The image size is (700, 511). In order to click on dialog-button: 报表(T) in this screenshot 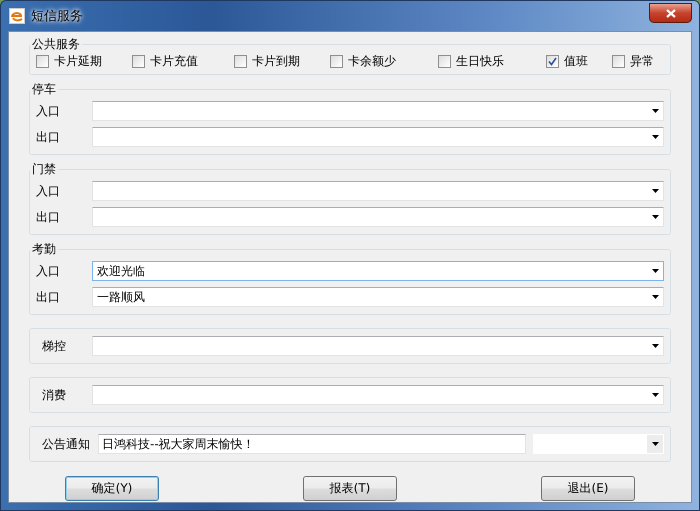, I will do `click(350, 488)`.